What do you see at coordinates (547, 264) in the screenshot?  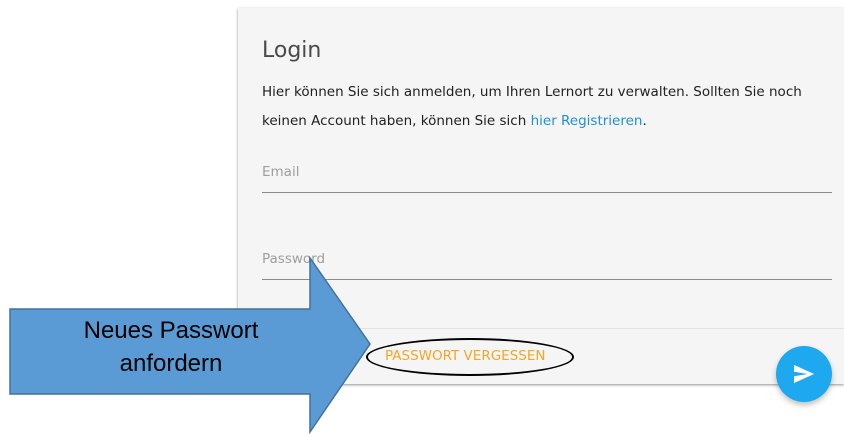 I see `password-field: Password` at bounding box center [547, 264].